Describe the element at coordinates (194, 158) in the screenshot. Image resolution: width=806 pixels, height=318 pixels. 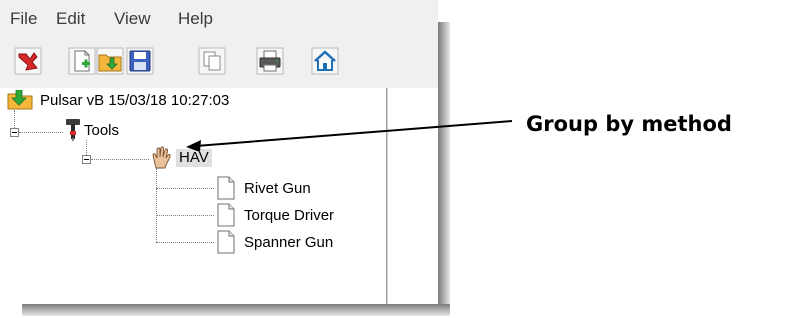
I see `tree-node-hav: HAV` at that location.